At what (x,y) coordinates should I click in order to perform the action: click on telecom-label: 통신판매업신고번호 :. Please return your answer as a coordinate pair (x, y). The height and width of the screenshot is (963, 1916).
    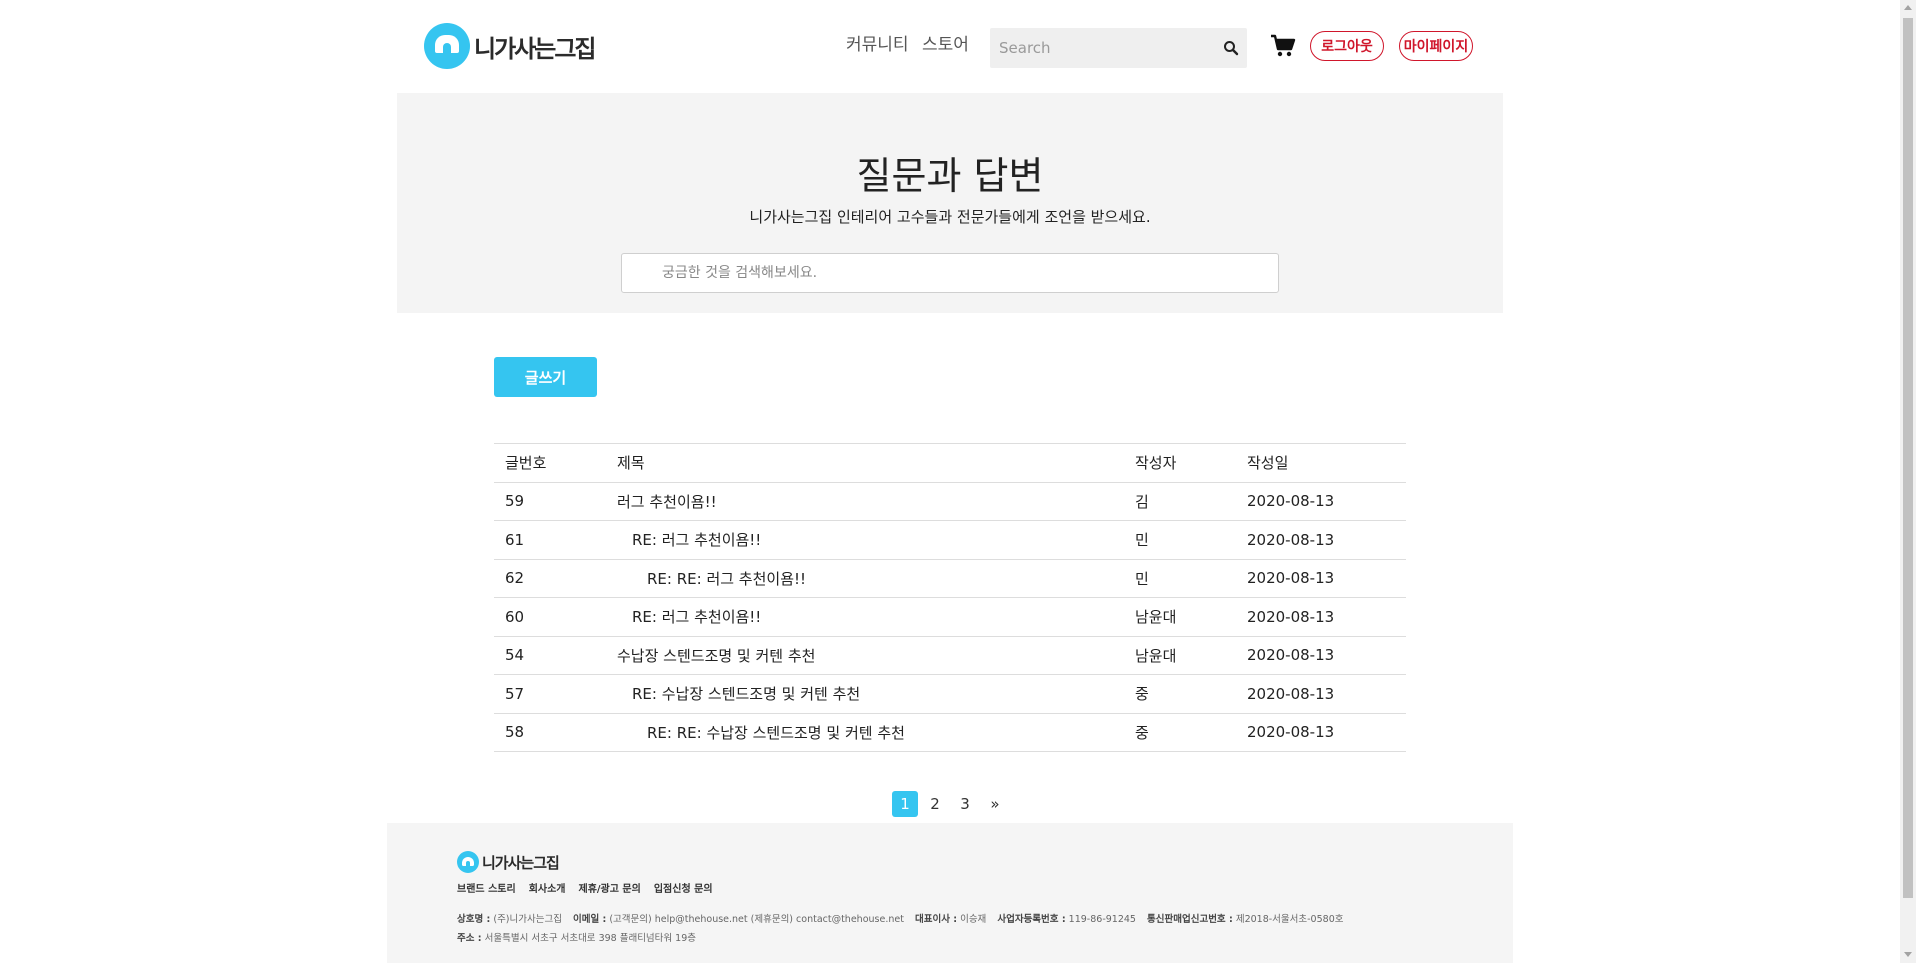
    Looking at the image, I should click on (1190, 919).